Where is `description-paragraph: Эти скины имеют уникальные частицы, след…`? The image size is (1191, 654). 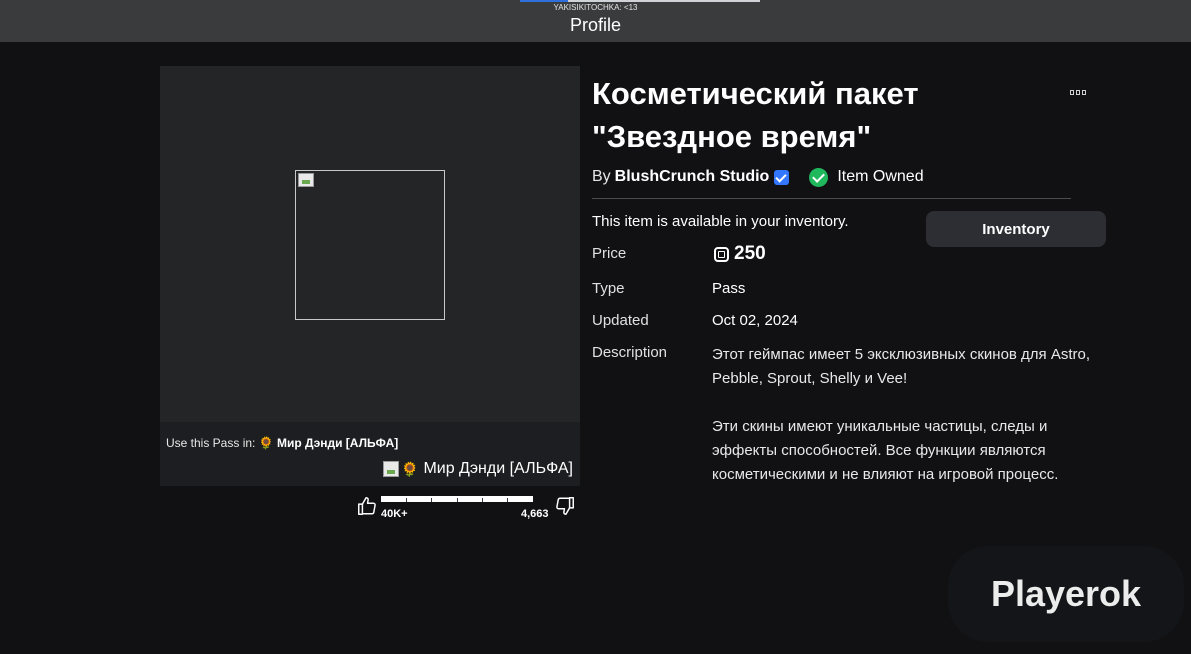
description-paragraph: Эти скины имеют уникальные частицы, след… is located at coordinates (885, 450).